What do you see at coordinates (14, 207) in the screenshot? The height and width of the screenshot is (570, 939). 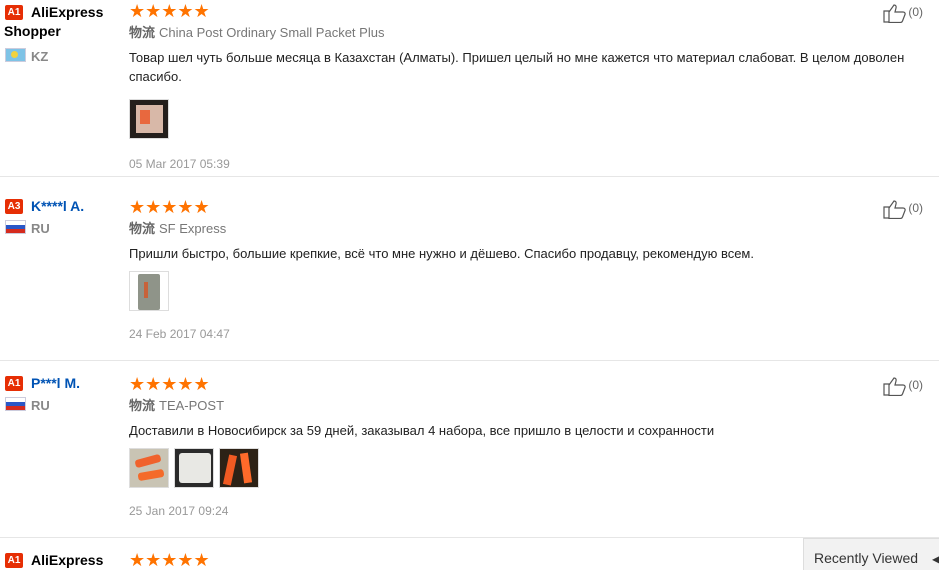 I see `buyer-level-badge: A3` at bounding box center [14, 207].